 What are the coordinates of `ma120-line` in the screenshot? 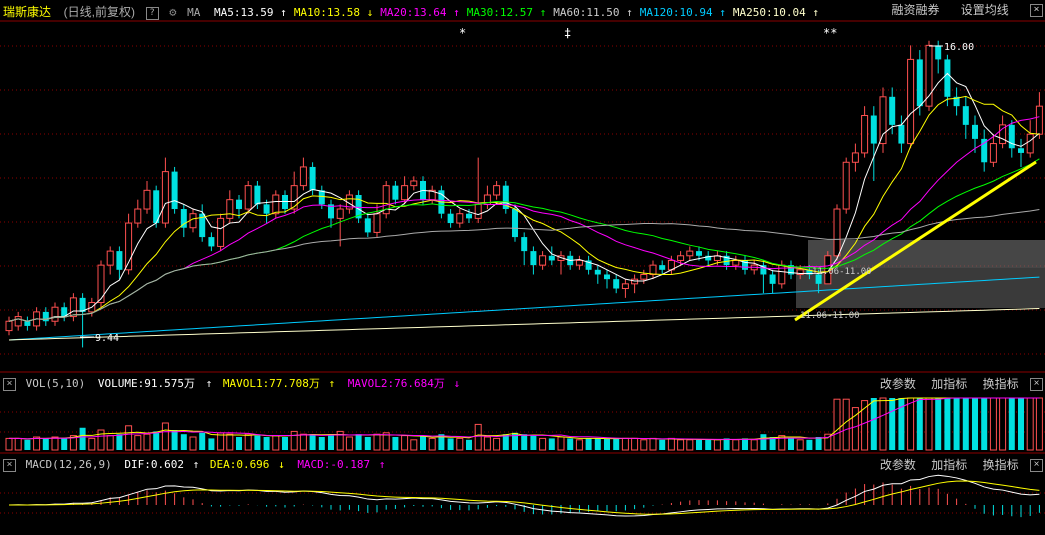 It's located at (524, 308).